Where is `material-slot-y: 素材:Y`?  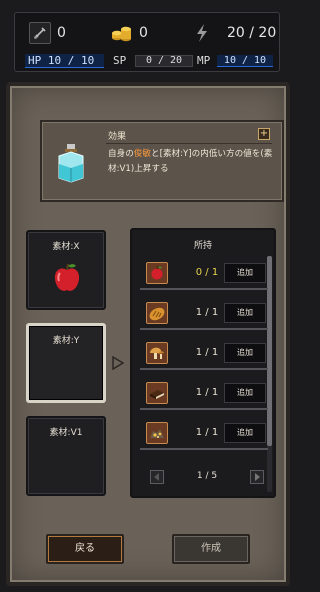 material-slot-y: 素材:Y is located at coordinates (66, 363).